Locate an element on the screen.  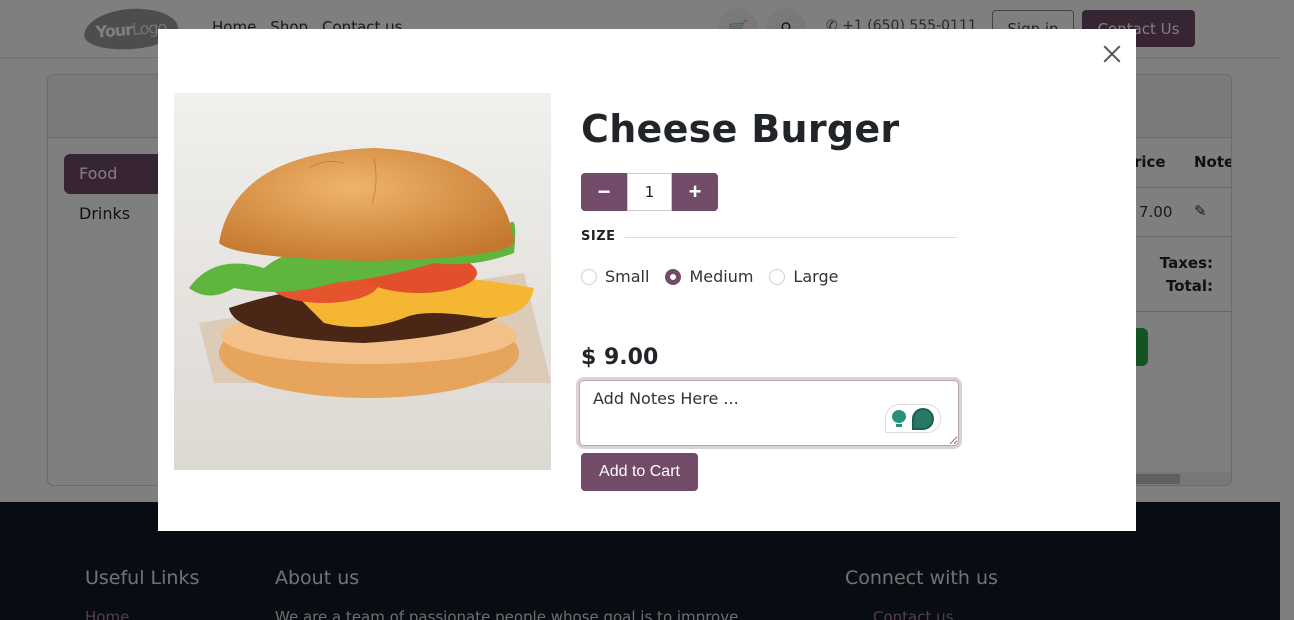
product-price: $ 9.00 is located at coordinates (620, 357).